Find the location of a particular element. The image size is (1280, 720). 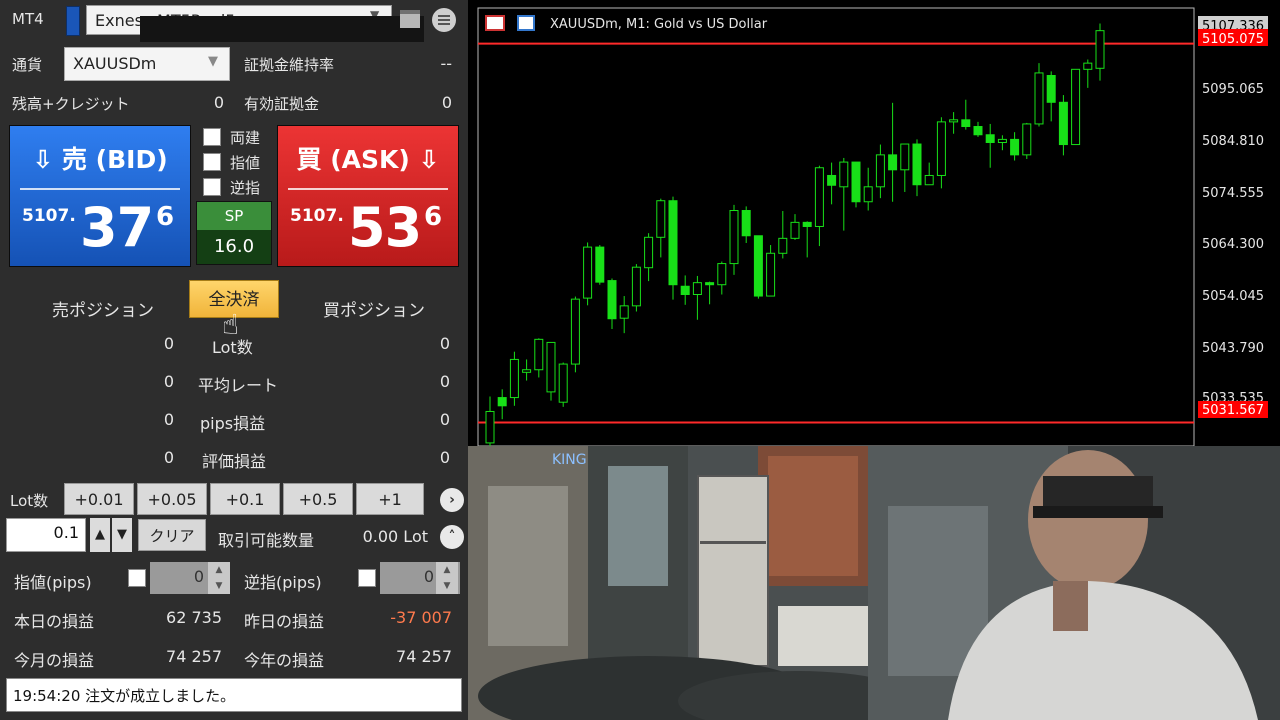

chevron-up-icon: ˄ is located at coordinates (452, 537).